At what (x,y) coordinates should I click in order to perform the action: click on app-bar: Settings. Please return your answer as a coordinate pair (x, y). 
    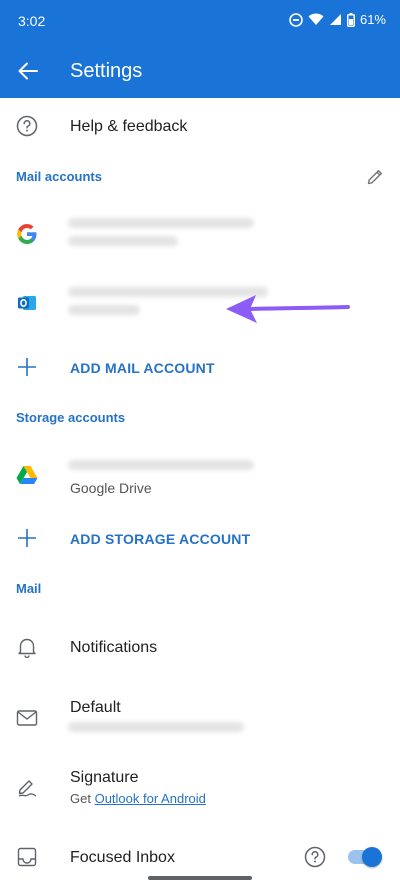
    Looking at the image, I should click on (200, 71).